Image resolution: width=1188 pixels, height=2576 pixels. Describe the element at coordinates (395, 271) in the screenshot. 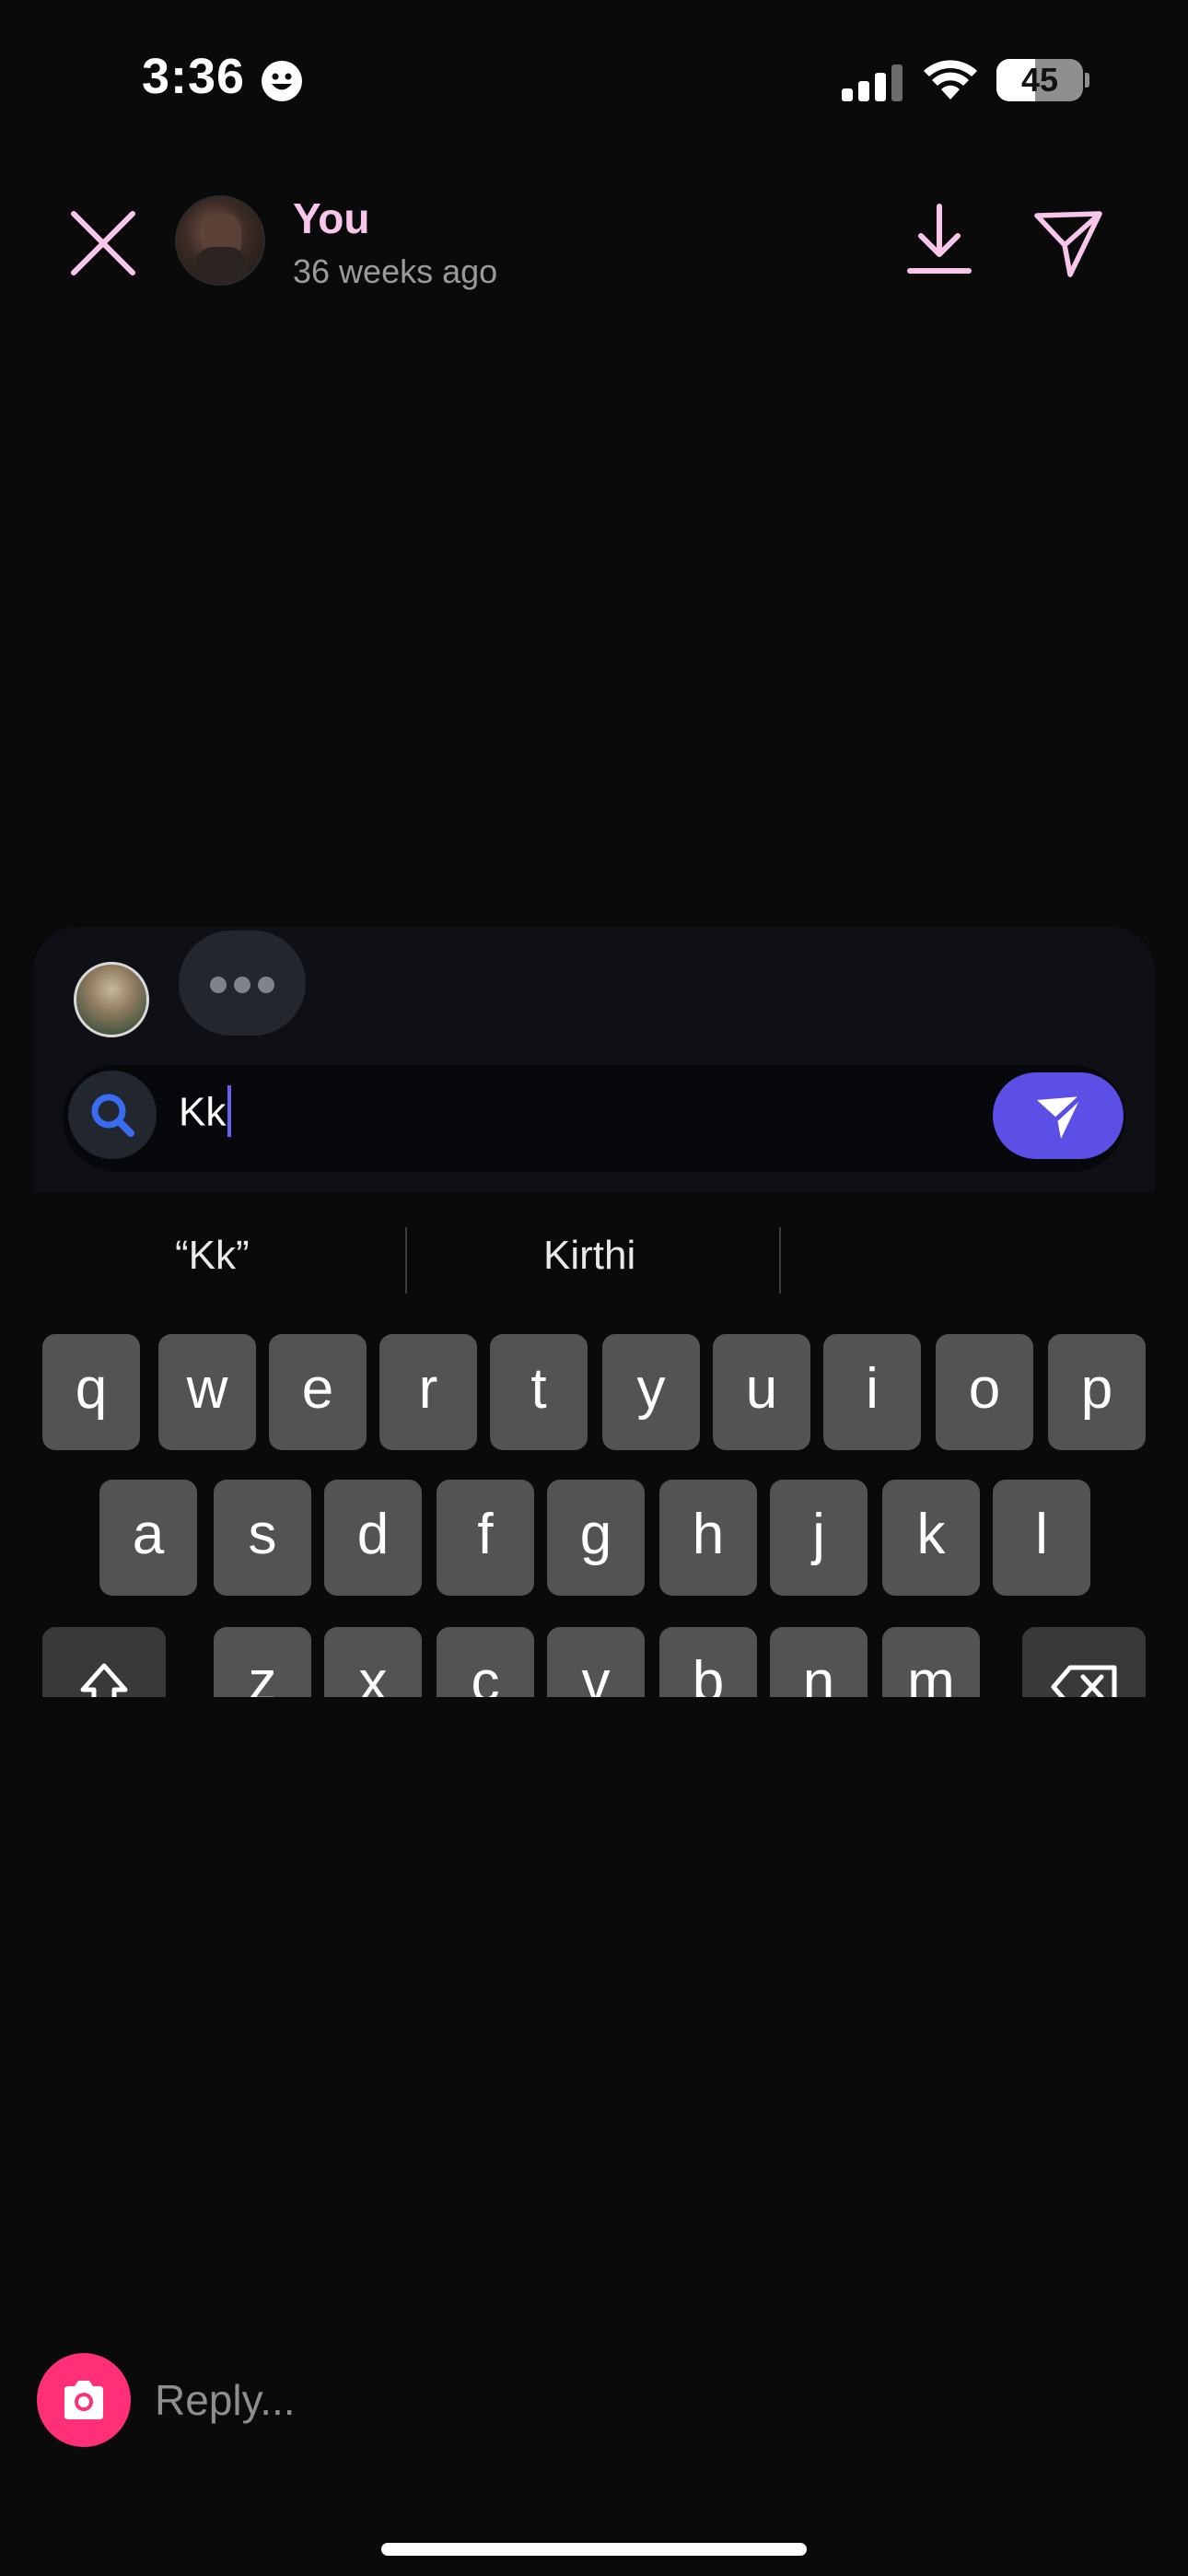

I see `story-timestamp: 36 weeks ago` at that location.